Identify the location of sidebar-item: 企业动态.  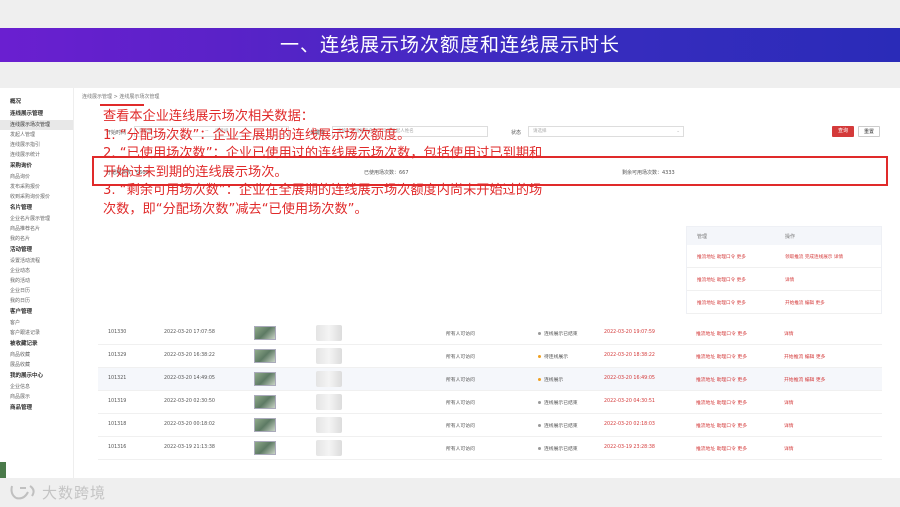
(36, 271).